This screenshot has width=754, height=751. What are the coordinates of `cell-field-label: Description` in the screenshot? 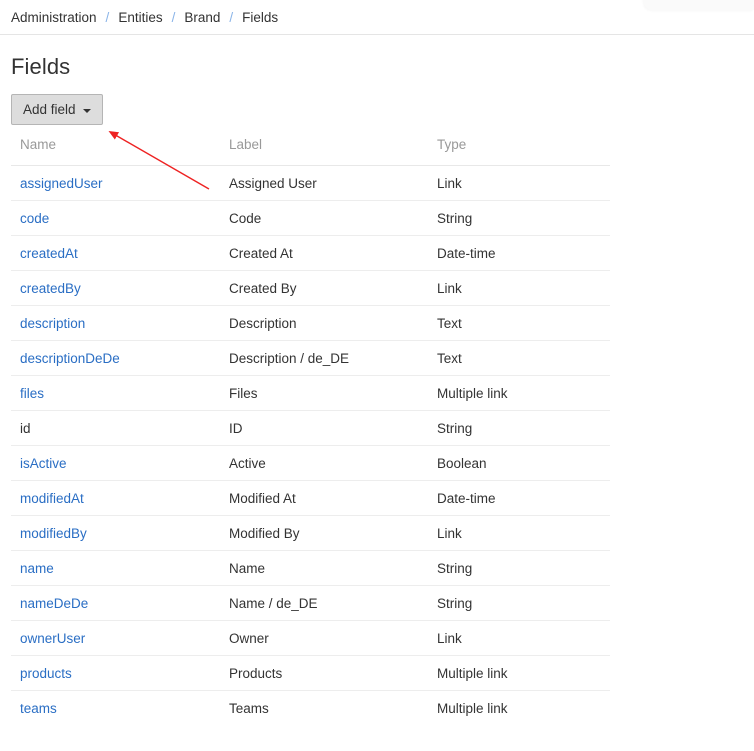 It's located at (324, 323).